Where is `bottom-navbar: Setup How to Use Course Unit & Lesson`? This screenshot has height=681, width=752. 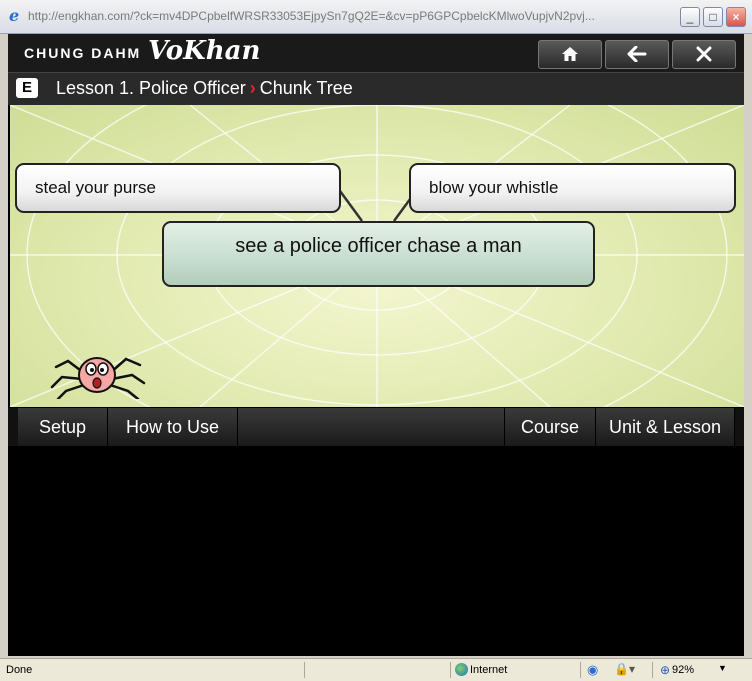 bottom-navbar: Setup How to Use Course Unit & Lesson is located at coordinates (376, 427).